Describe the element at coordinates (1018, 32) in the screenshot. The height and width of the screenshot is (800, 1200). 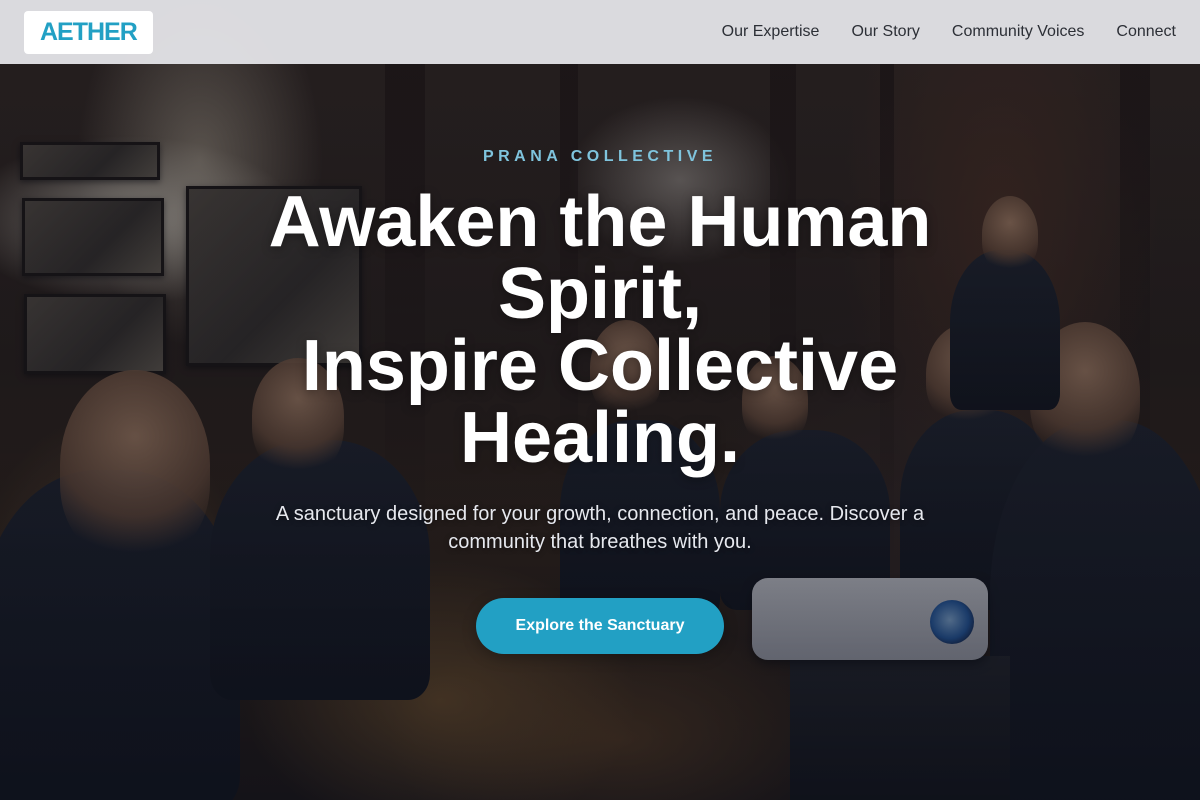
I see `nav-link-community-voices: Community Voices` at that location.